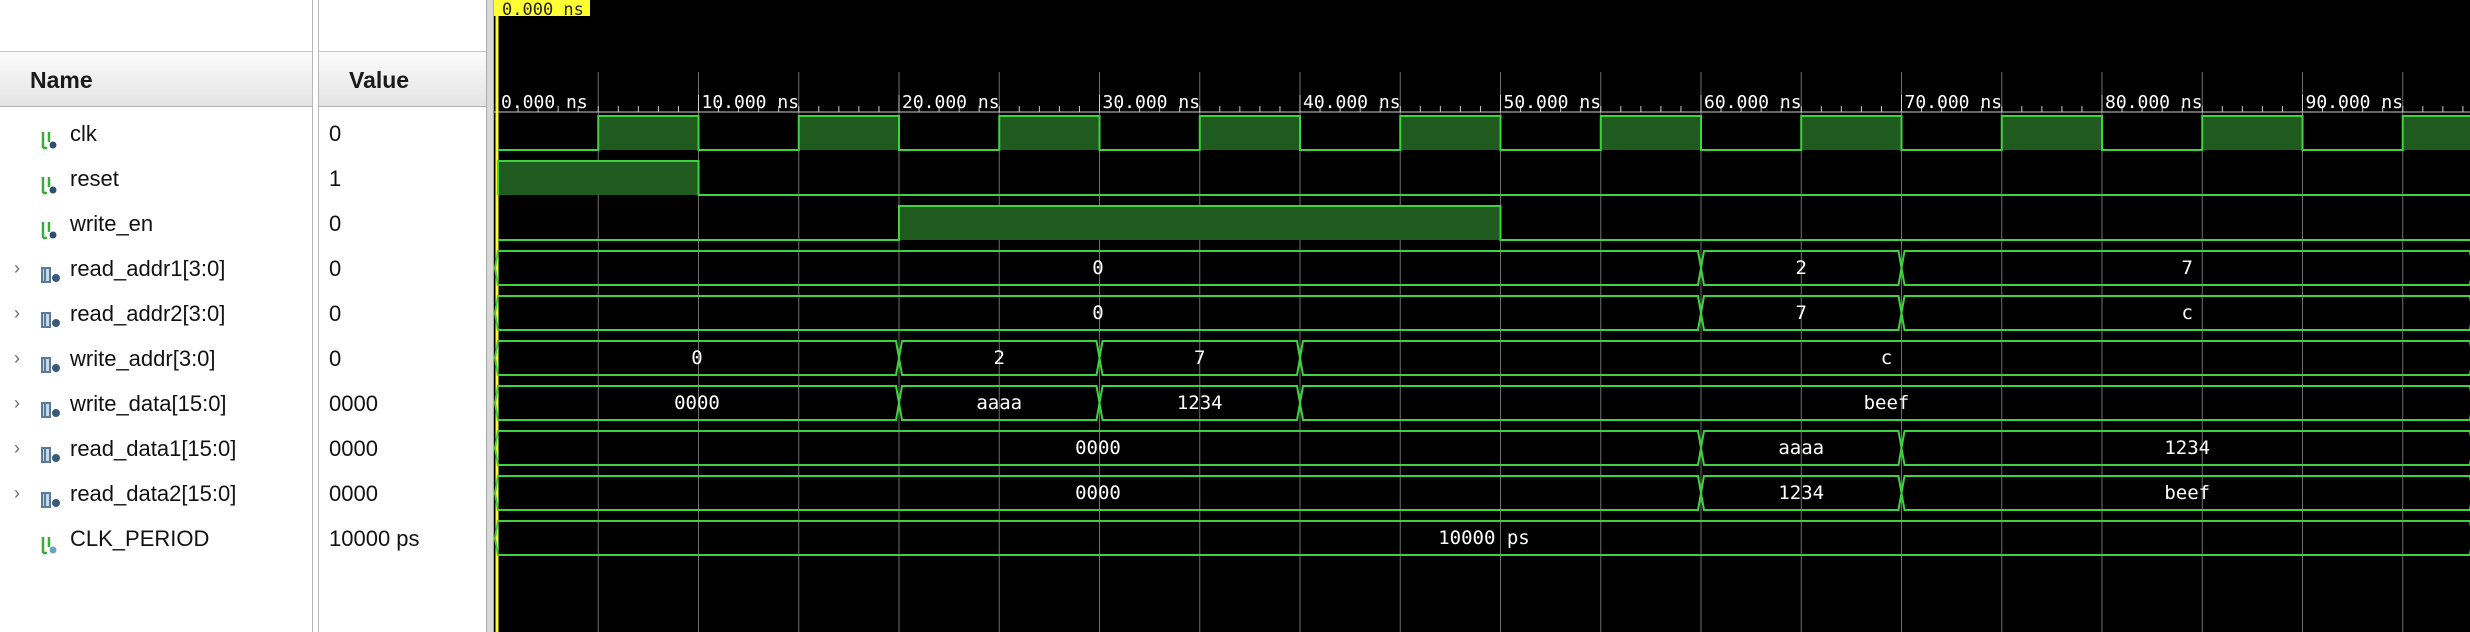 The width and height of the screenshot is (2470, 632). What do you see at coordinates (1753, 102) in the screenshot?
I see `ruler-tick-label: 60.000 ns` at bounding box center [1753, 102].